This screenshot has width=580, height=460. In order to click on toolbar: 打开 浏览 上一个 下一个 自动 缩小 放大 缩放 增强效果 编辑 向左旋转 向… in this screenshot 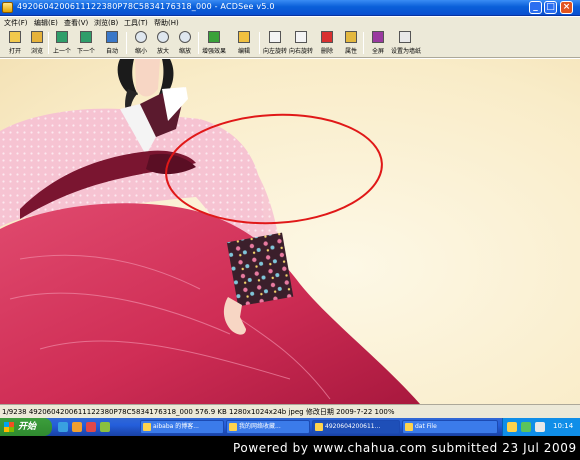, I will do `click(290, 43)`.